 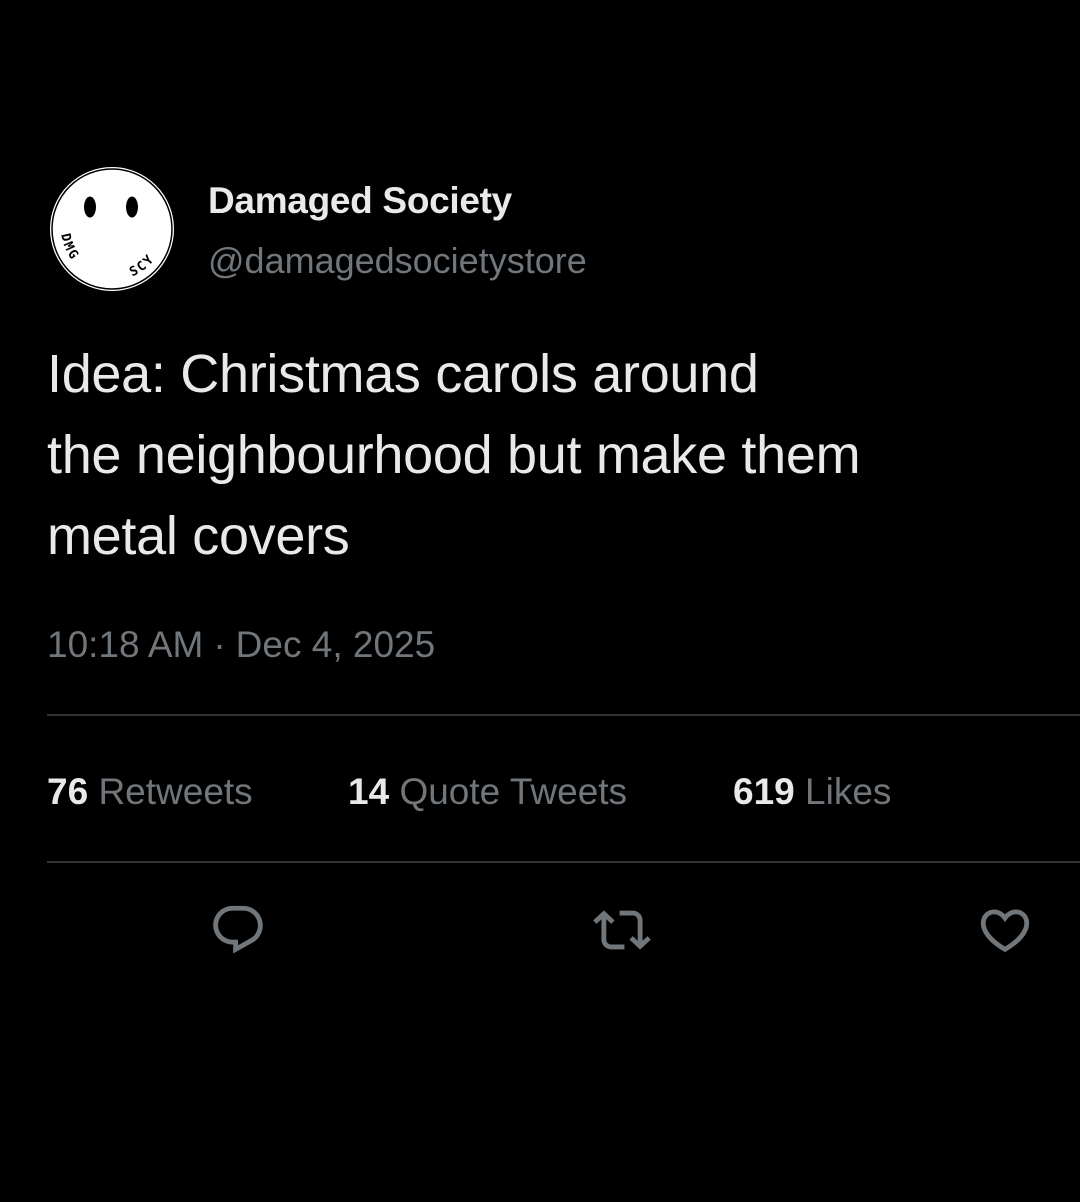 I want to click on smiley-logo-icon: DMG SCY, so click(x=112, y=229).